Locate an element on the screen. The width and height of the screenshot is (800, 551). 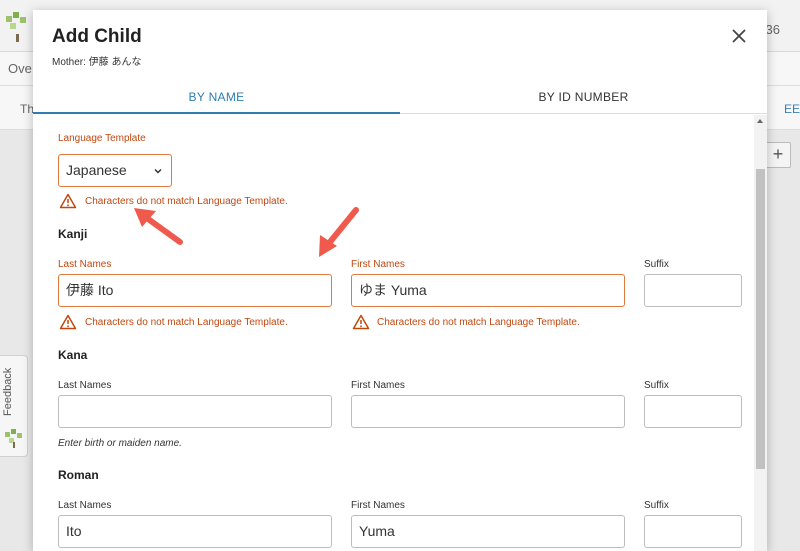
language-template-select: Japanese is located at coordinates (115, 170).